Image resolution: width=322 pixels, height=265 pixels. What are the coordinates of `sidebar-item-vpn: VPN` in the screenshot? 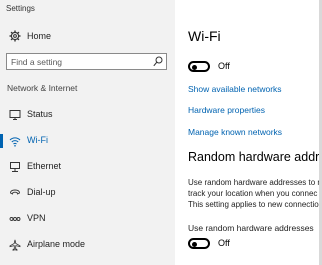 It's located at (87, 219).